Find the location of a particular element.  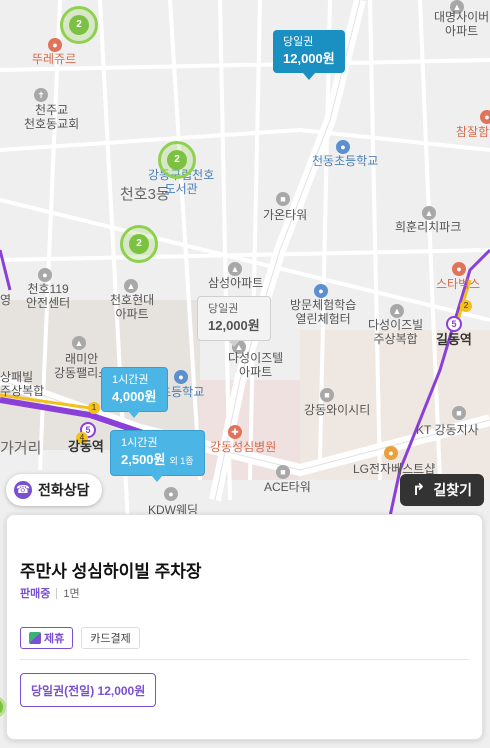

apartment-icon-5: ▲ is located at coordinates (397, 311).